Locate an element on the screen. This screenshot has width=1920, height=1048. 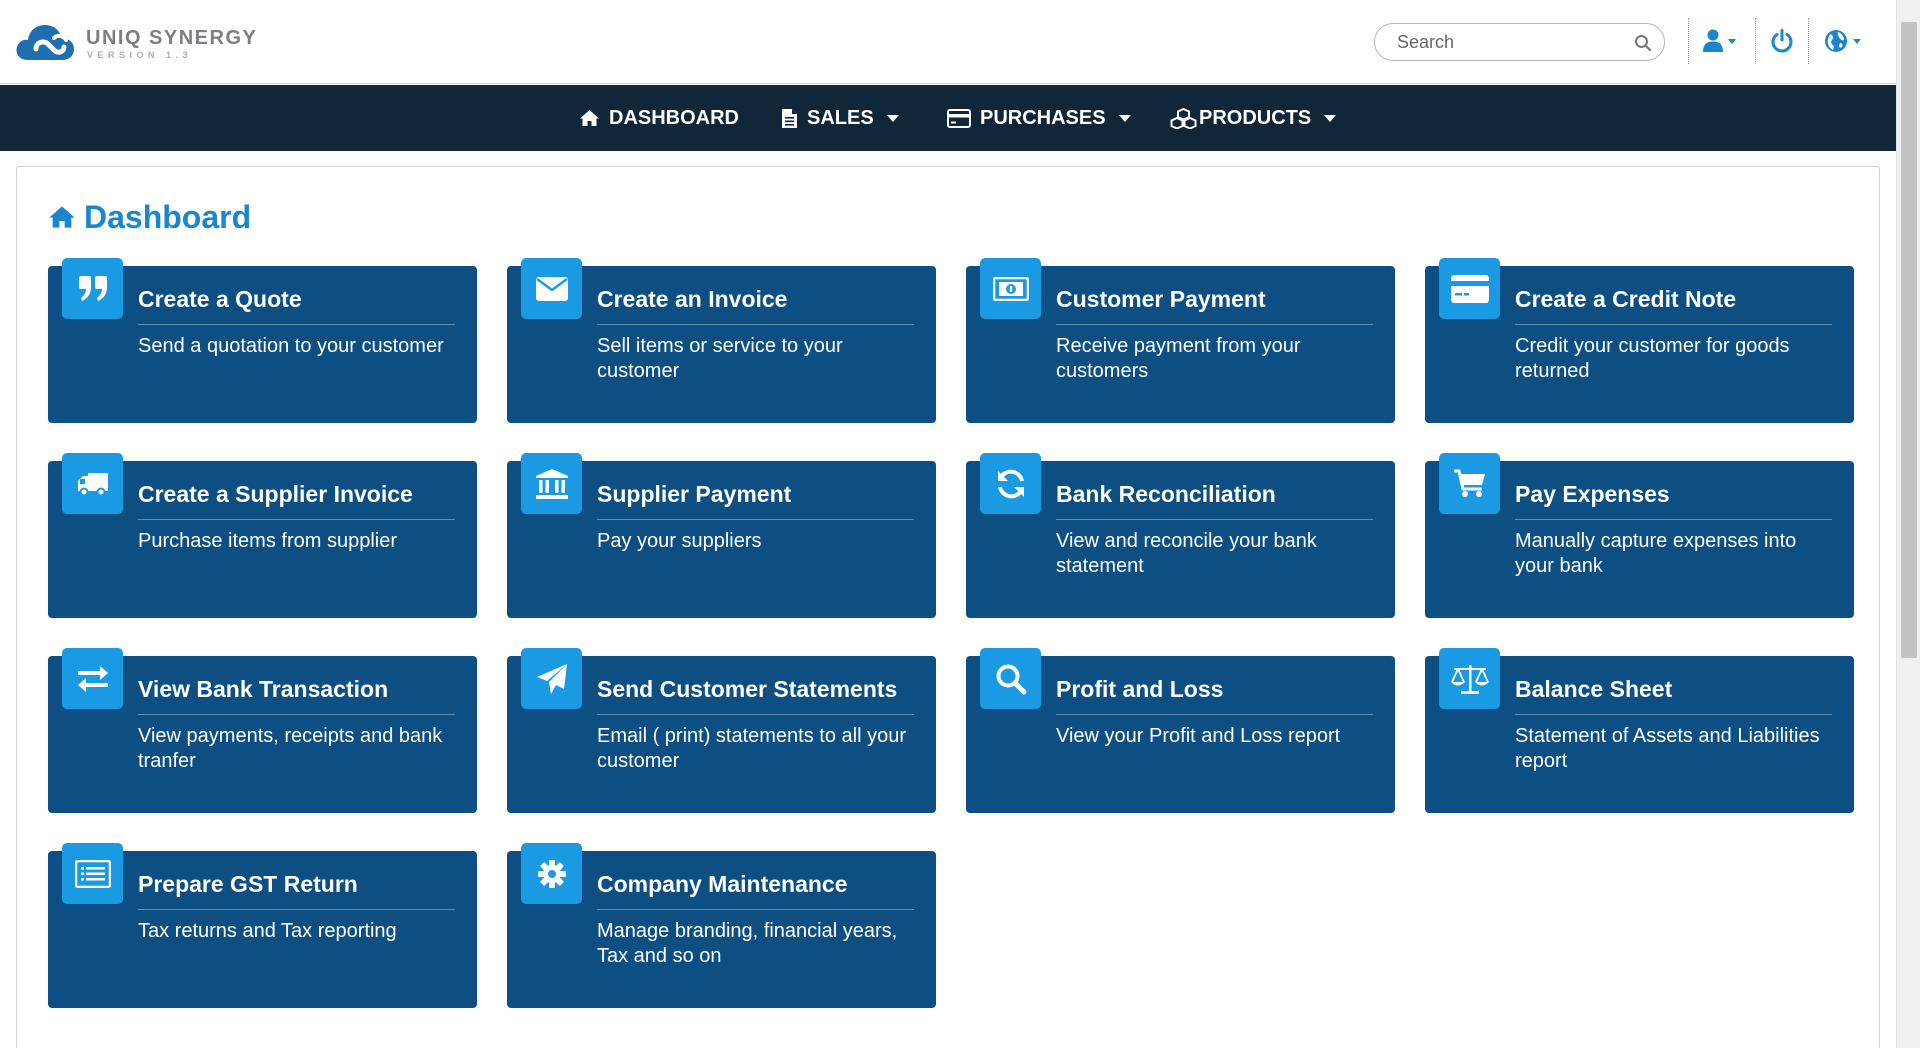
nav-label: SALES is located at coordinates (840, 117).